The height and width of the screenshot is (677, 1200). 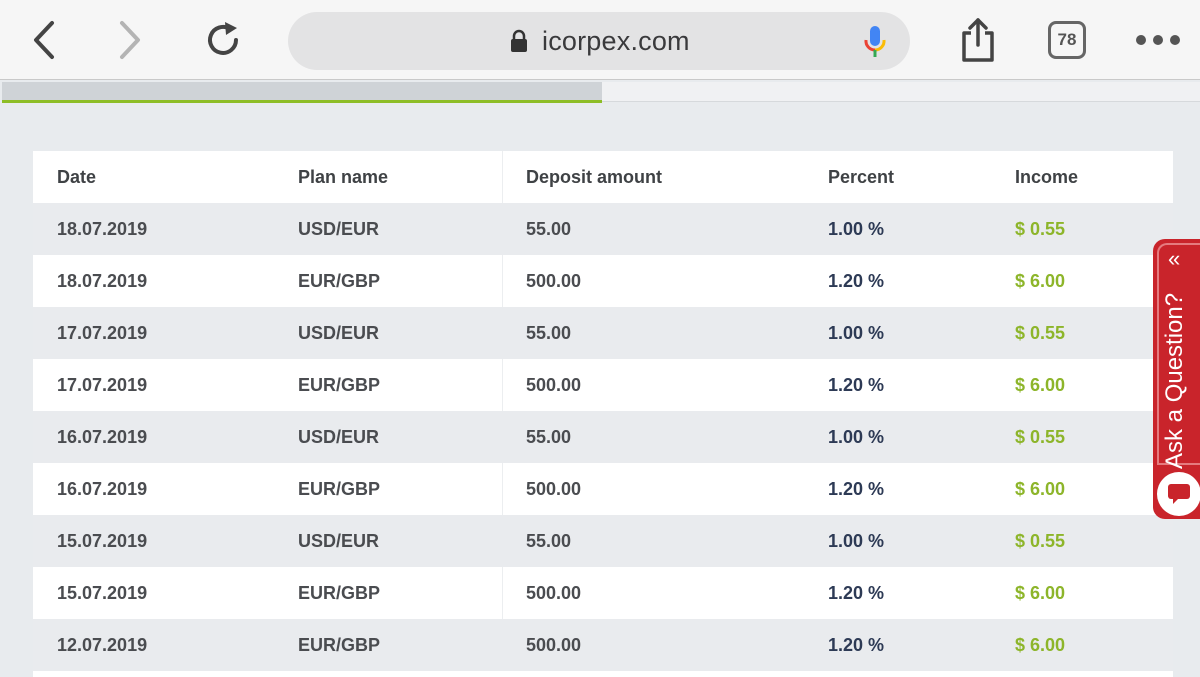 I want to click on header-income: Income, so click(x=1047, y=177).